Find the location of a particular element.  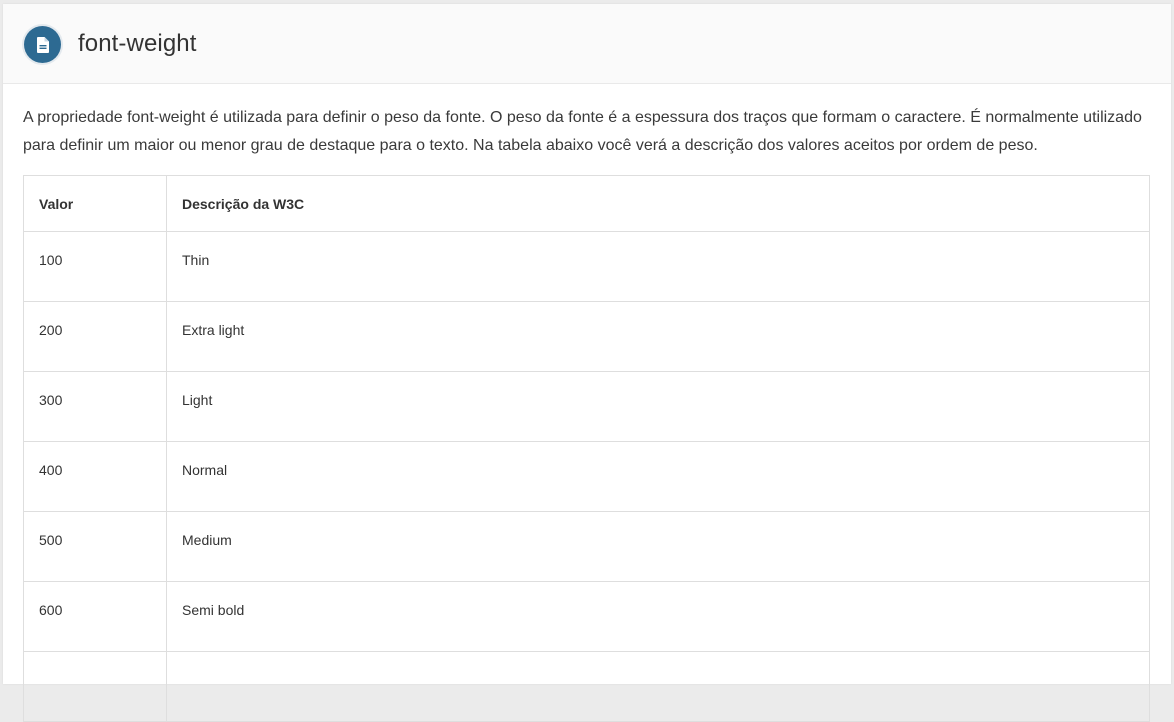

cell-value is located at coordinates (95, 686).